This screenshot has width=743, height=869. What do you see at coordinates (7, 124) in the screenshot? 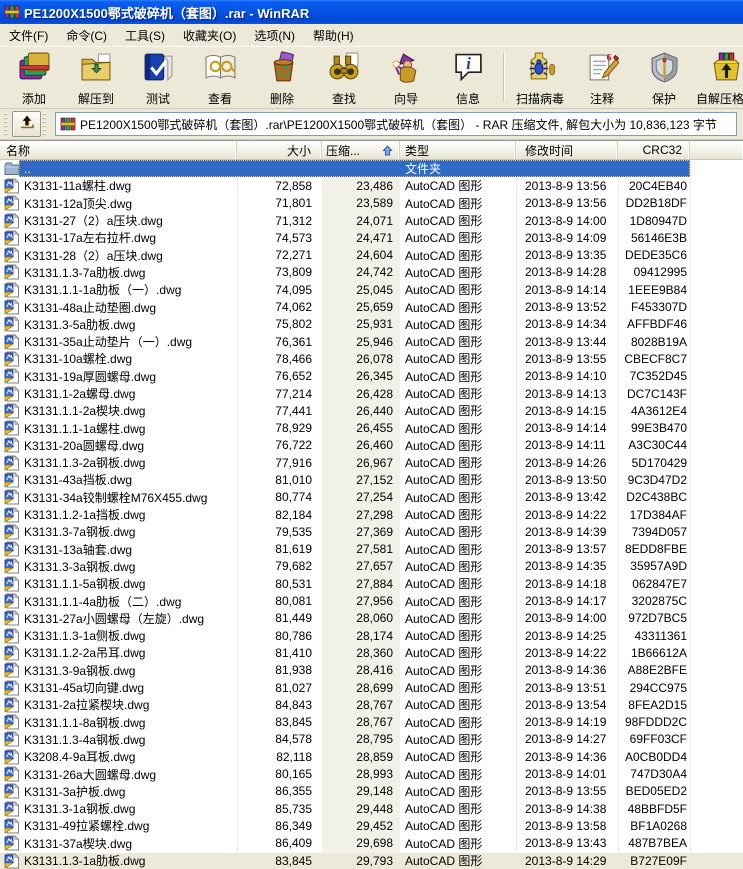
I see `address-gripper` at bounding box center [7, 124].